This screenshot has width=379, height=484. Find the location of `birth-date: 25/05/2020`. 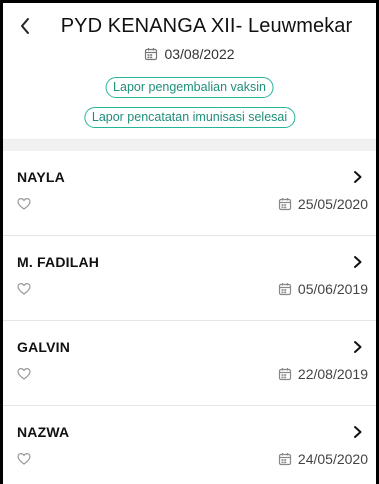

birth-date: 25/05/2020 is located at coordinates (323, 204).